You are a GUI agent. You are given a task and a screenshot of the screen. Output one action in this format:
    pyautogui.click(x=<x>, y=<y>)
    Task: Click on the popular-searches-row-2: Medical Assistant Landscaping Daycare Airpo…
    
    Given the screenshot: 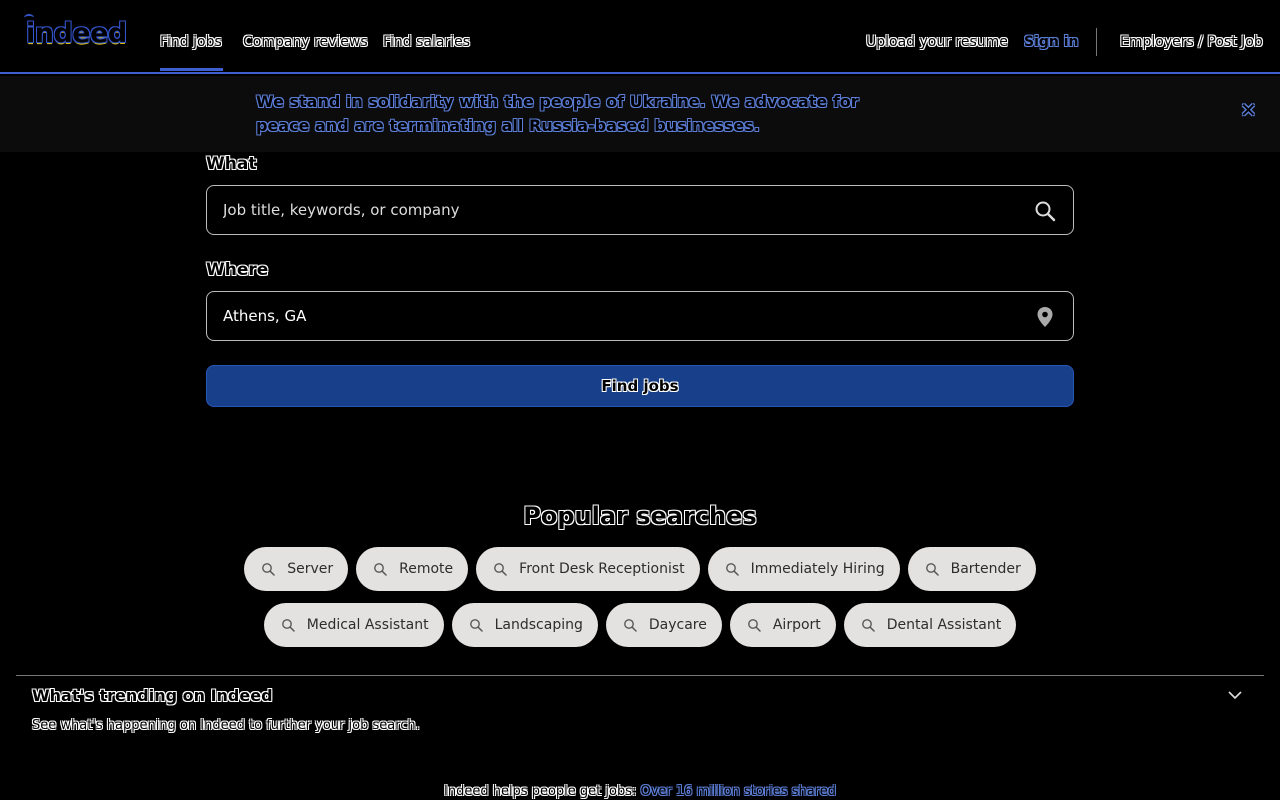 What is the action you would take?
    pyautogui.click(x=640, y=625)
    